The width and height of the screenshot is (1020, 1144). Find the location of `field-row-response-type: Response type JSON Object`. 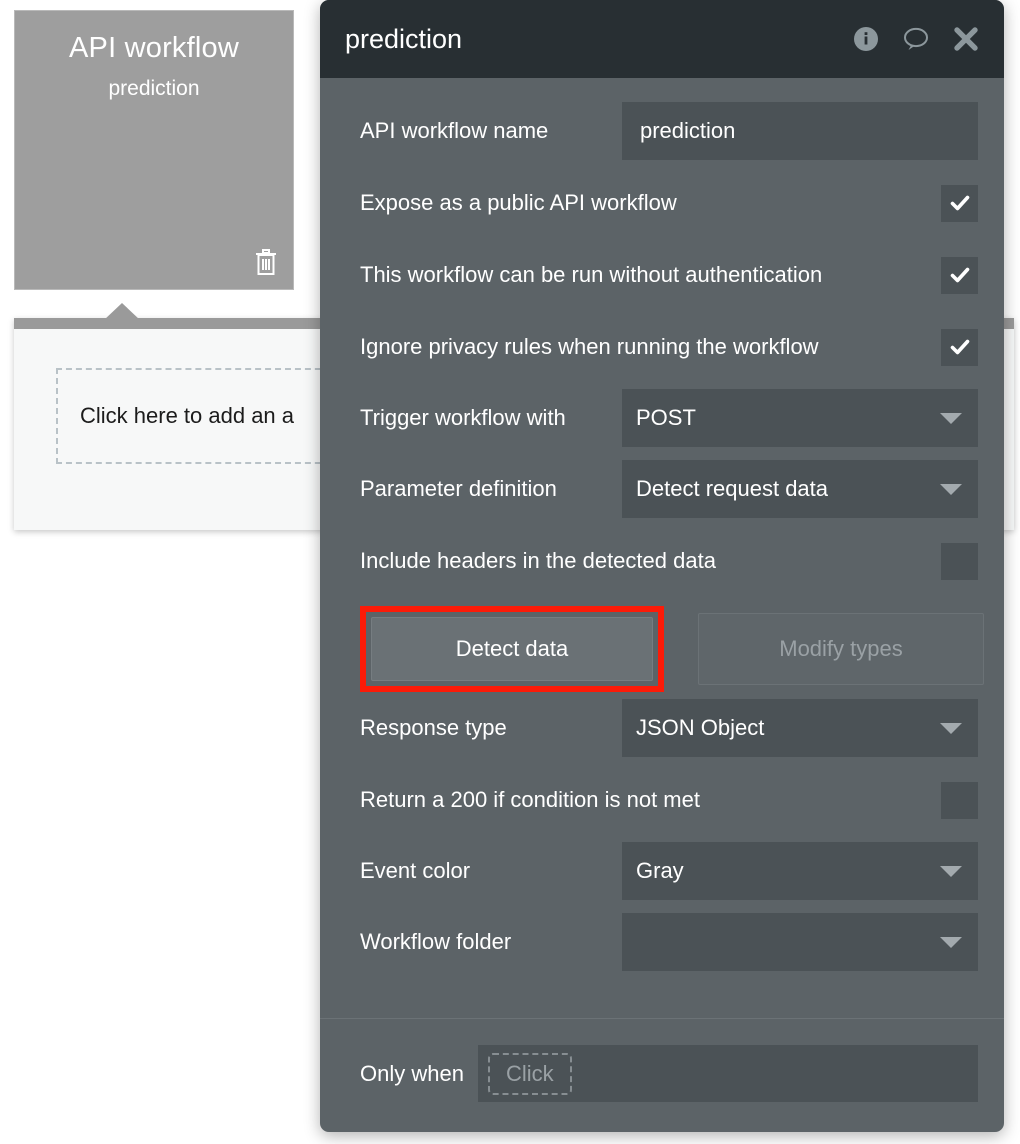

field-row-response-type: Response type JSON Object is located at coordinates (669, 728).